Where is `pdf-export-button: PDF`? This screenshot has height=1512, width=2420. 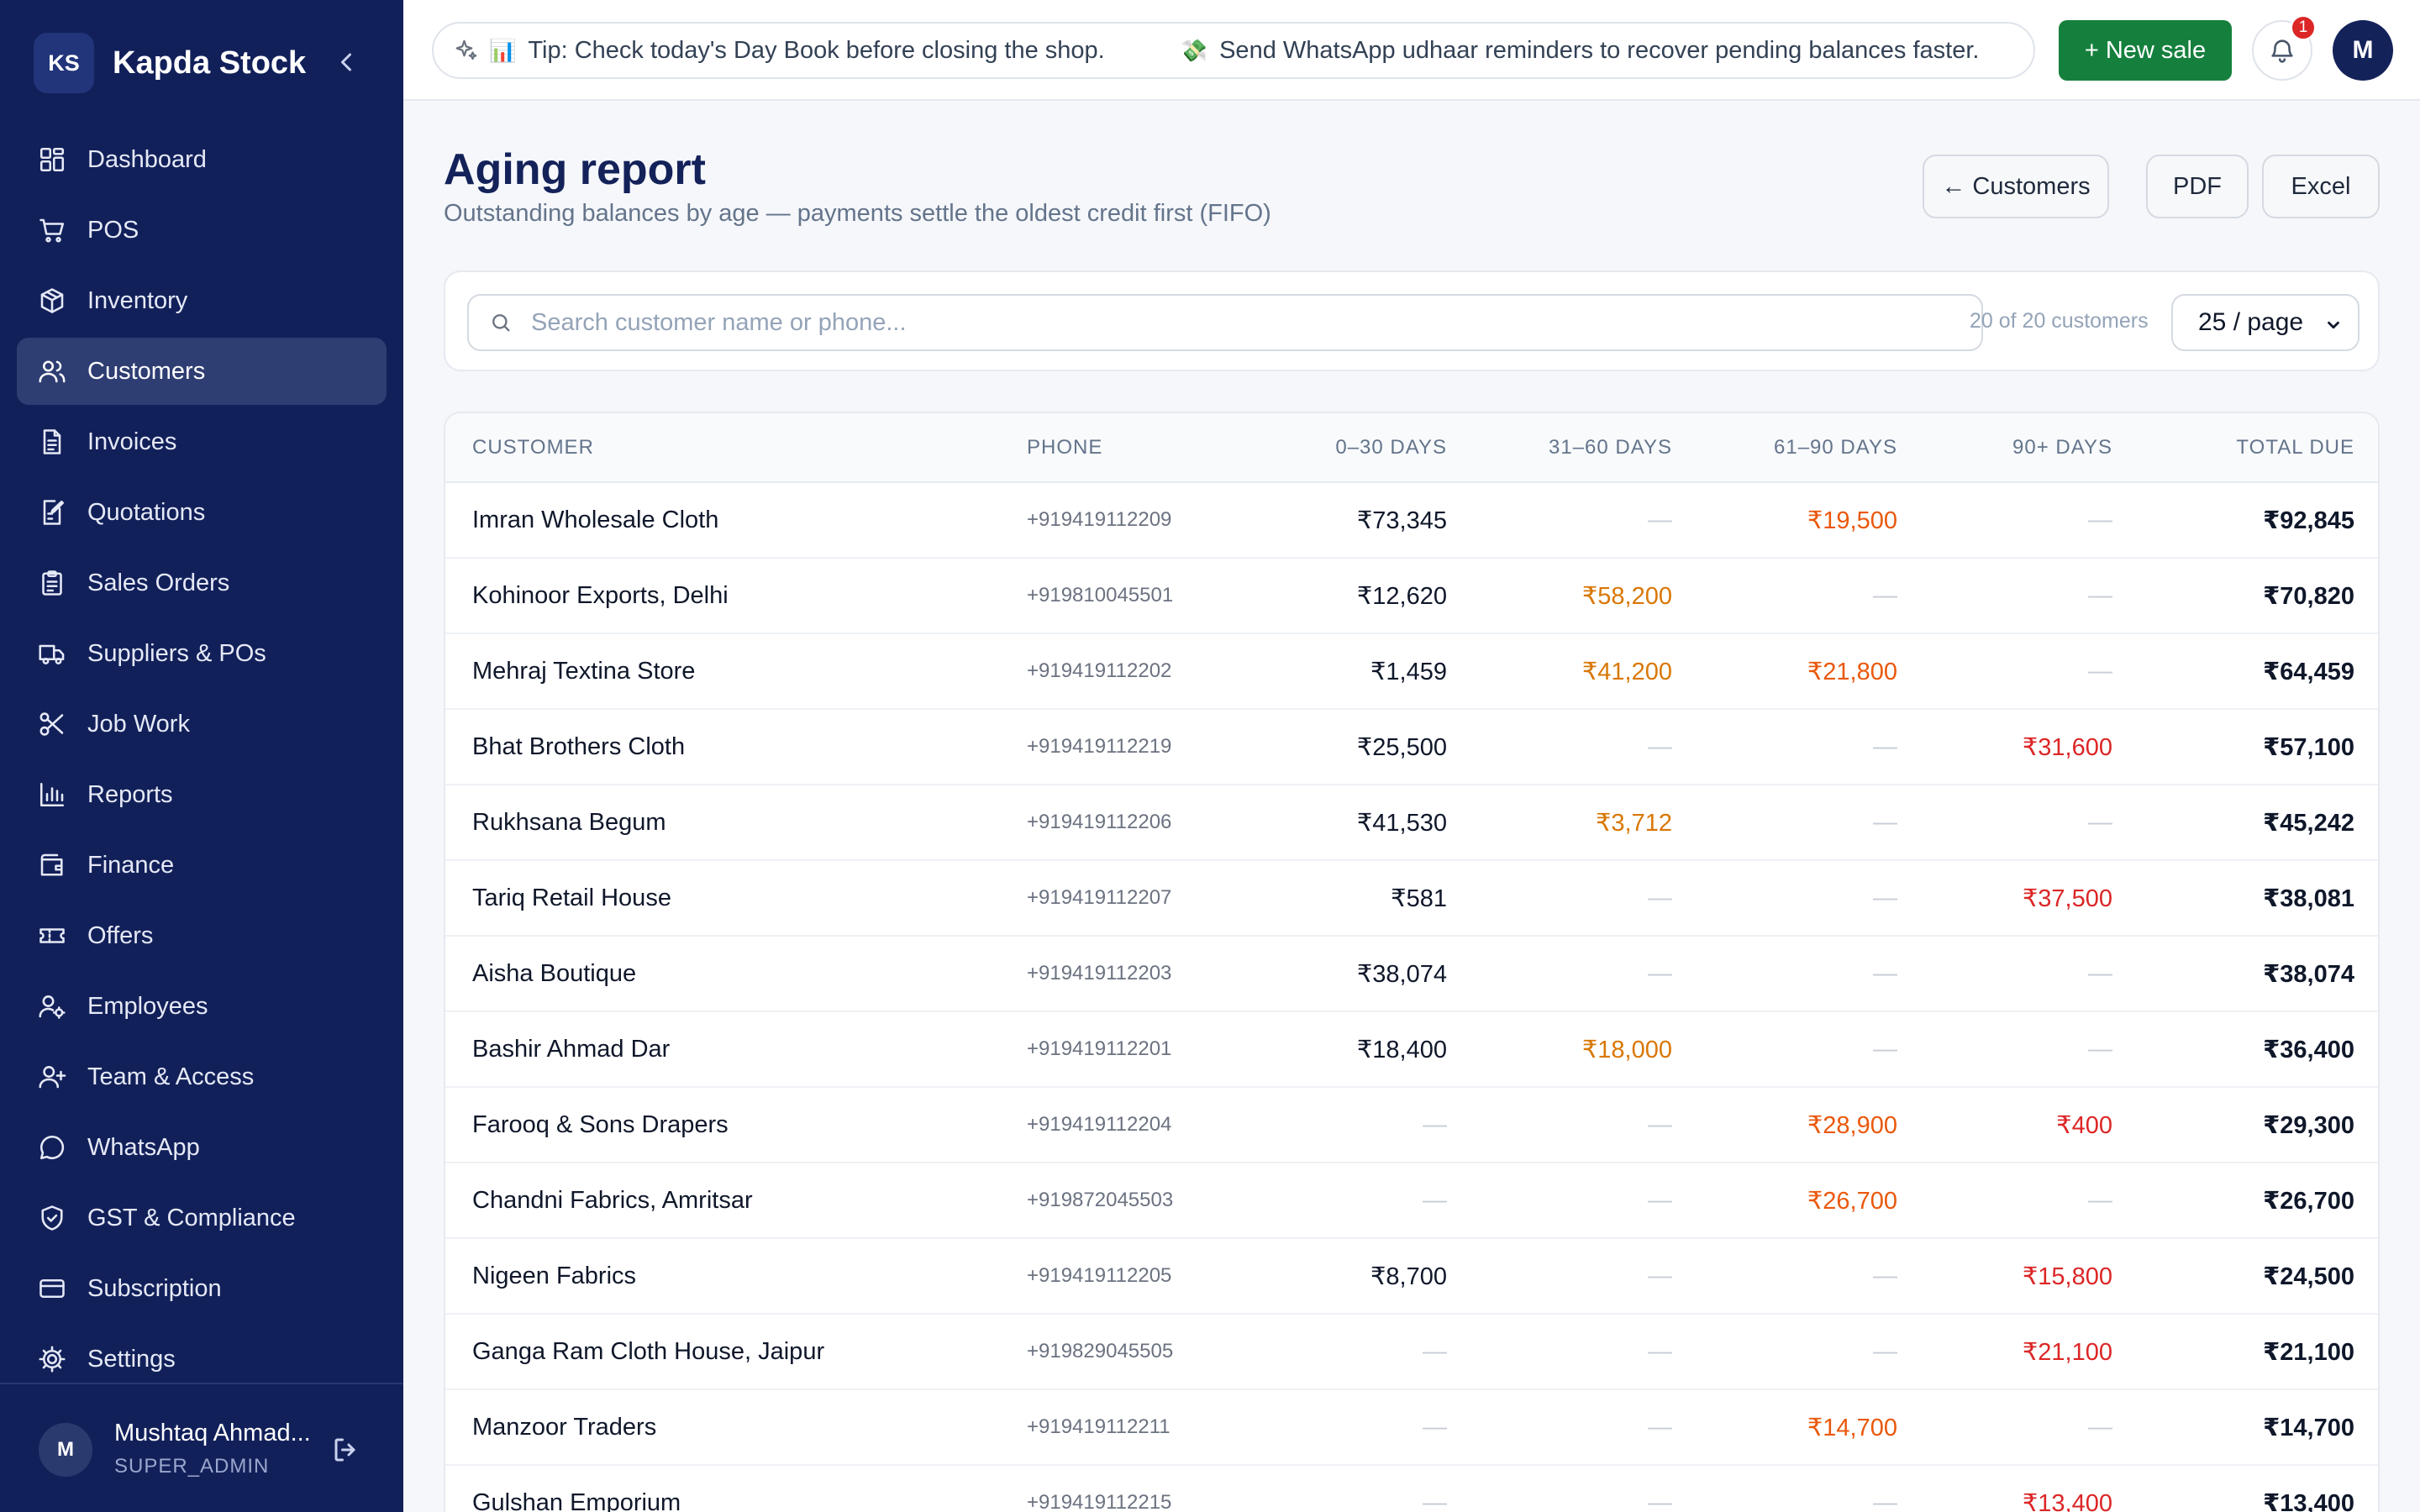
pdf-export-button: PDF is located at coordinates (2197, 186).